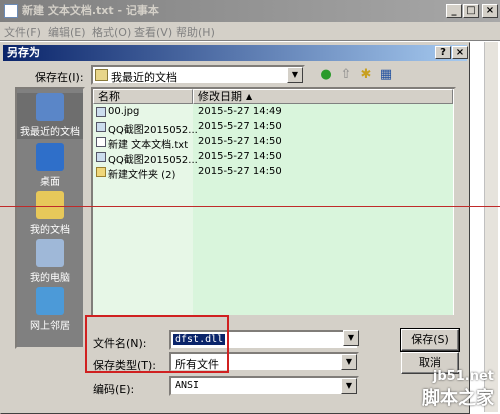  What do you see at coordinates (430, 340) in the screenshot?
I see `save-button: 保存(S)` at bounding box center [430, 340].